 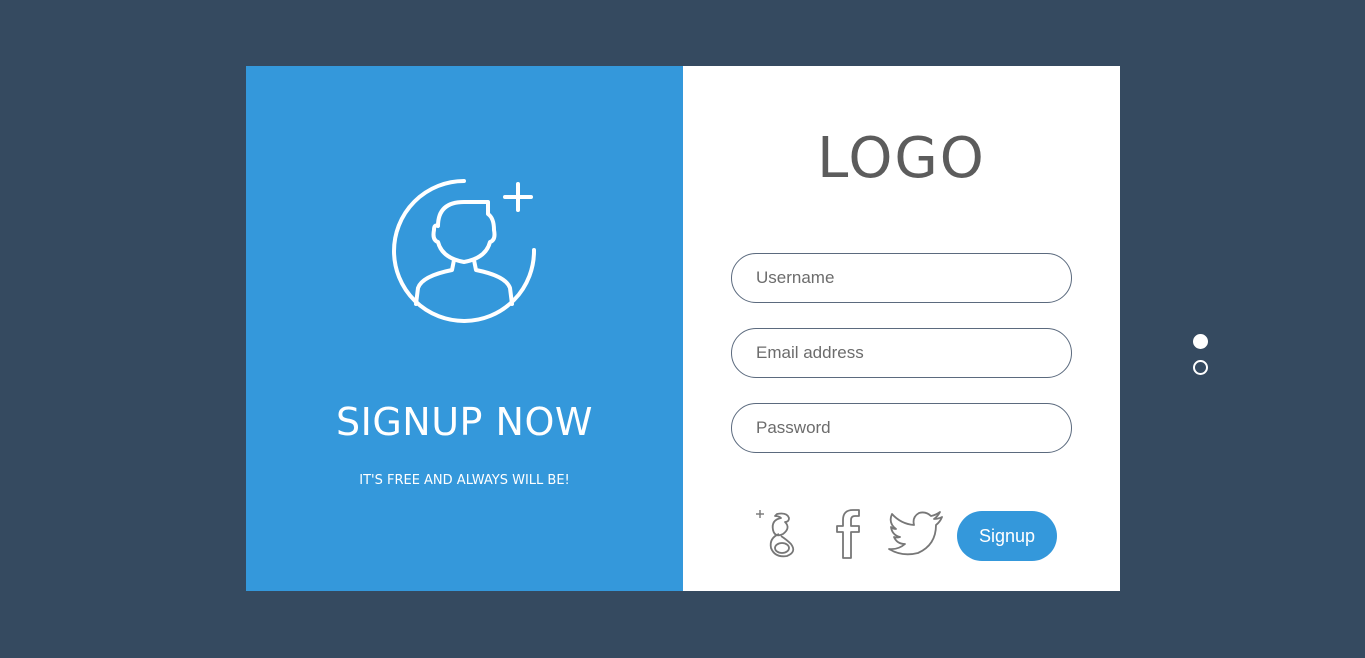 I want to click on signup-heading: SIGNUP NOW, so click(x=464, y=422).